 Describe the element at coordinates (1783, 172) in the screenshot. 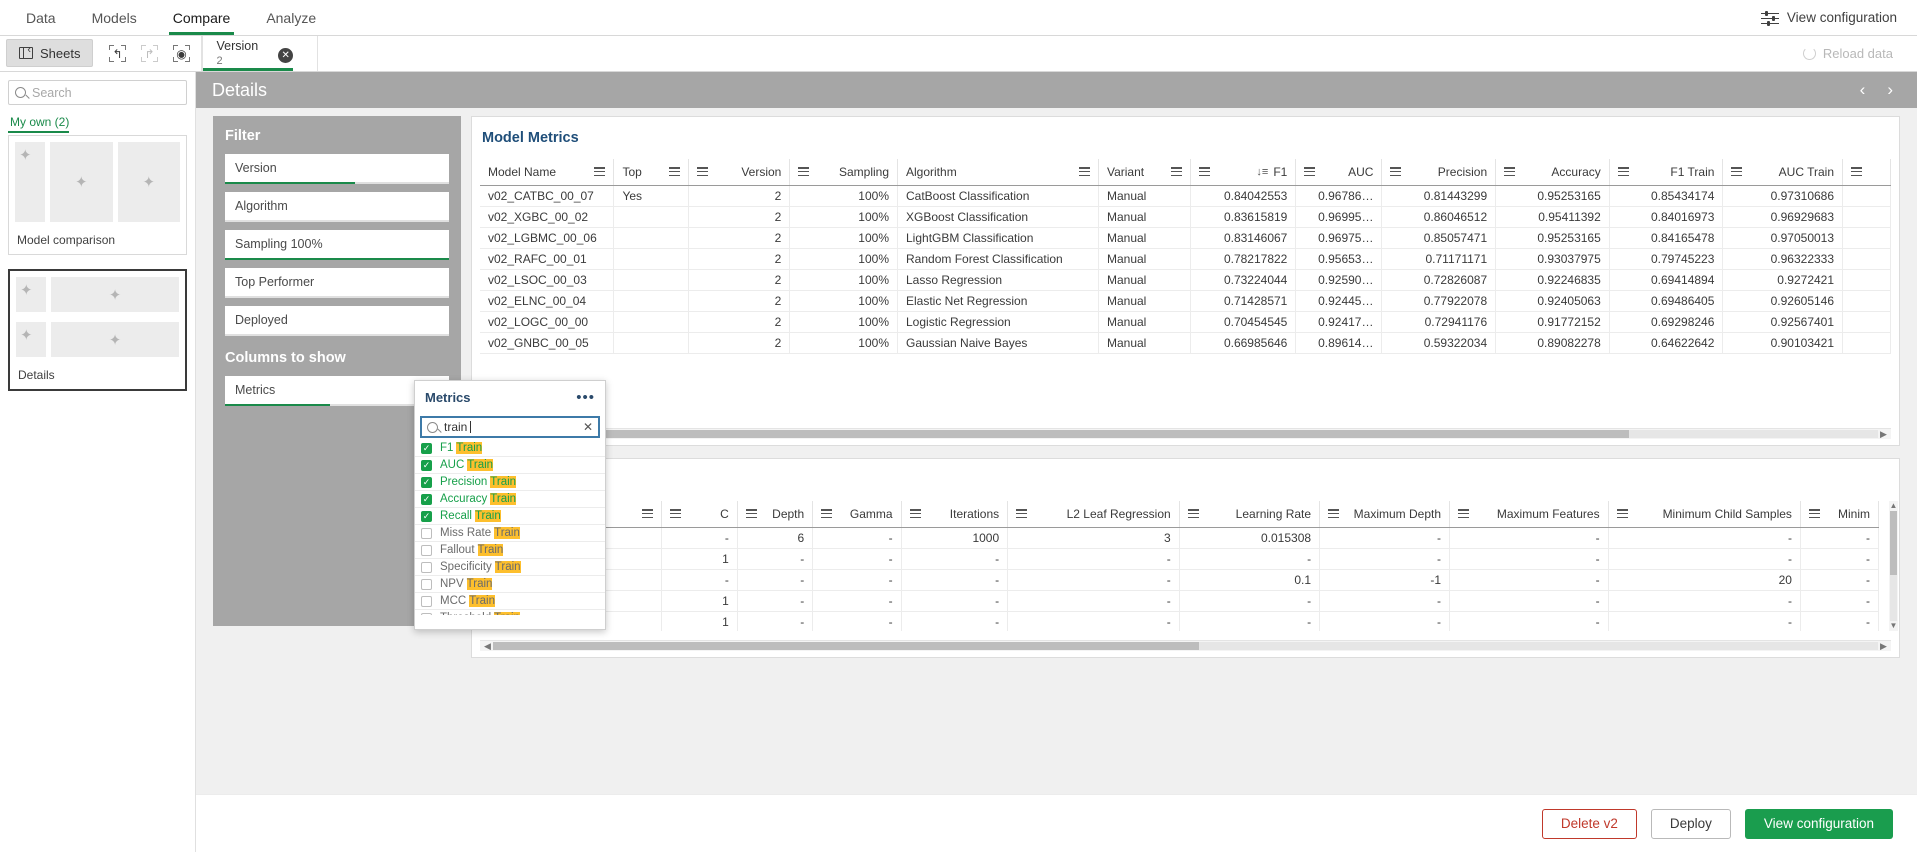

I see `column-header-auc-train: AUC Train` at that location.